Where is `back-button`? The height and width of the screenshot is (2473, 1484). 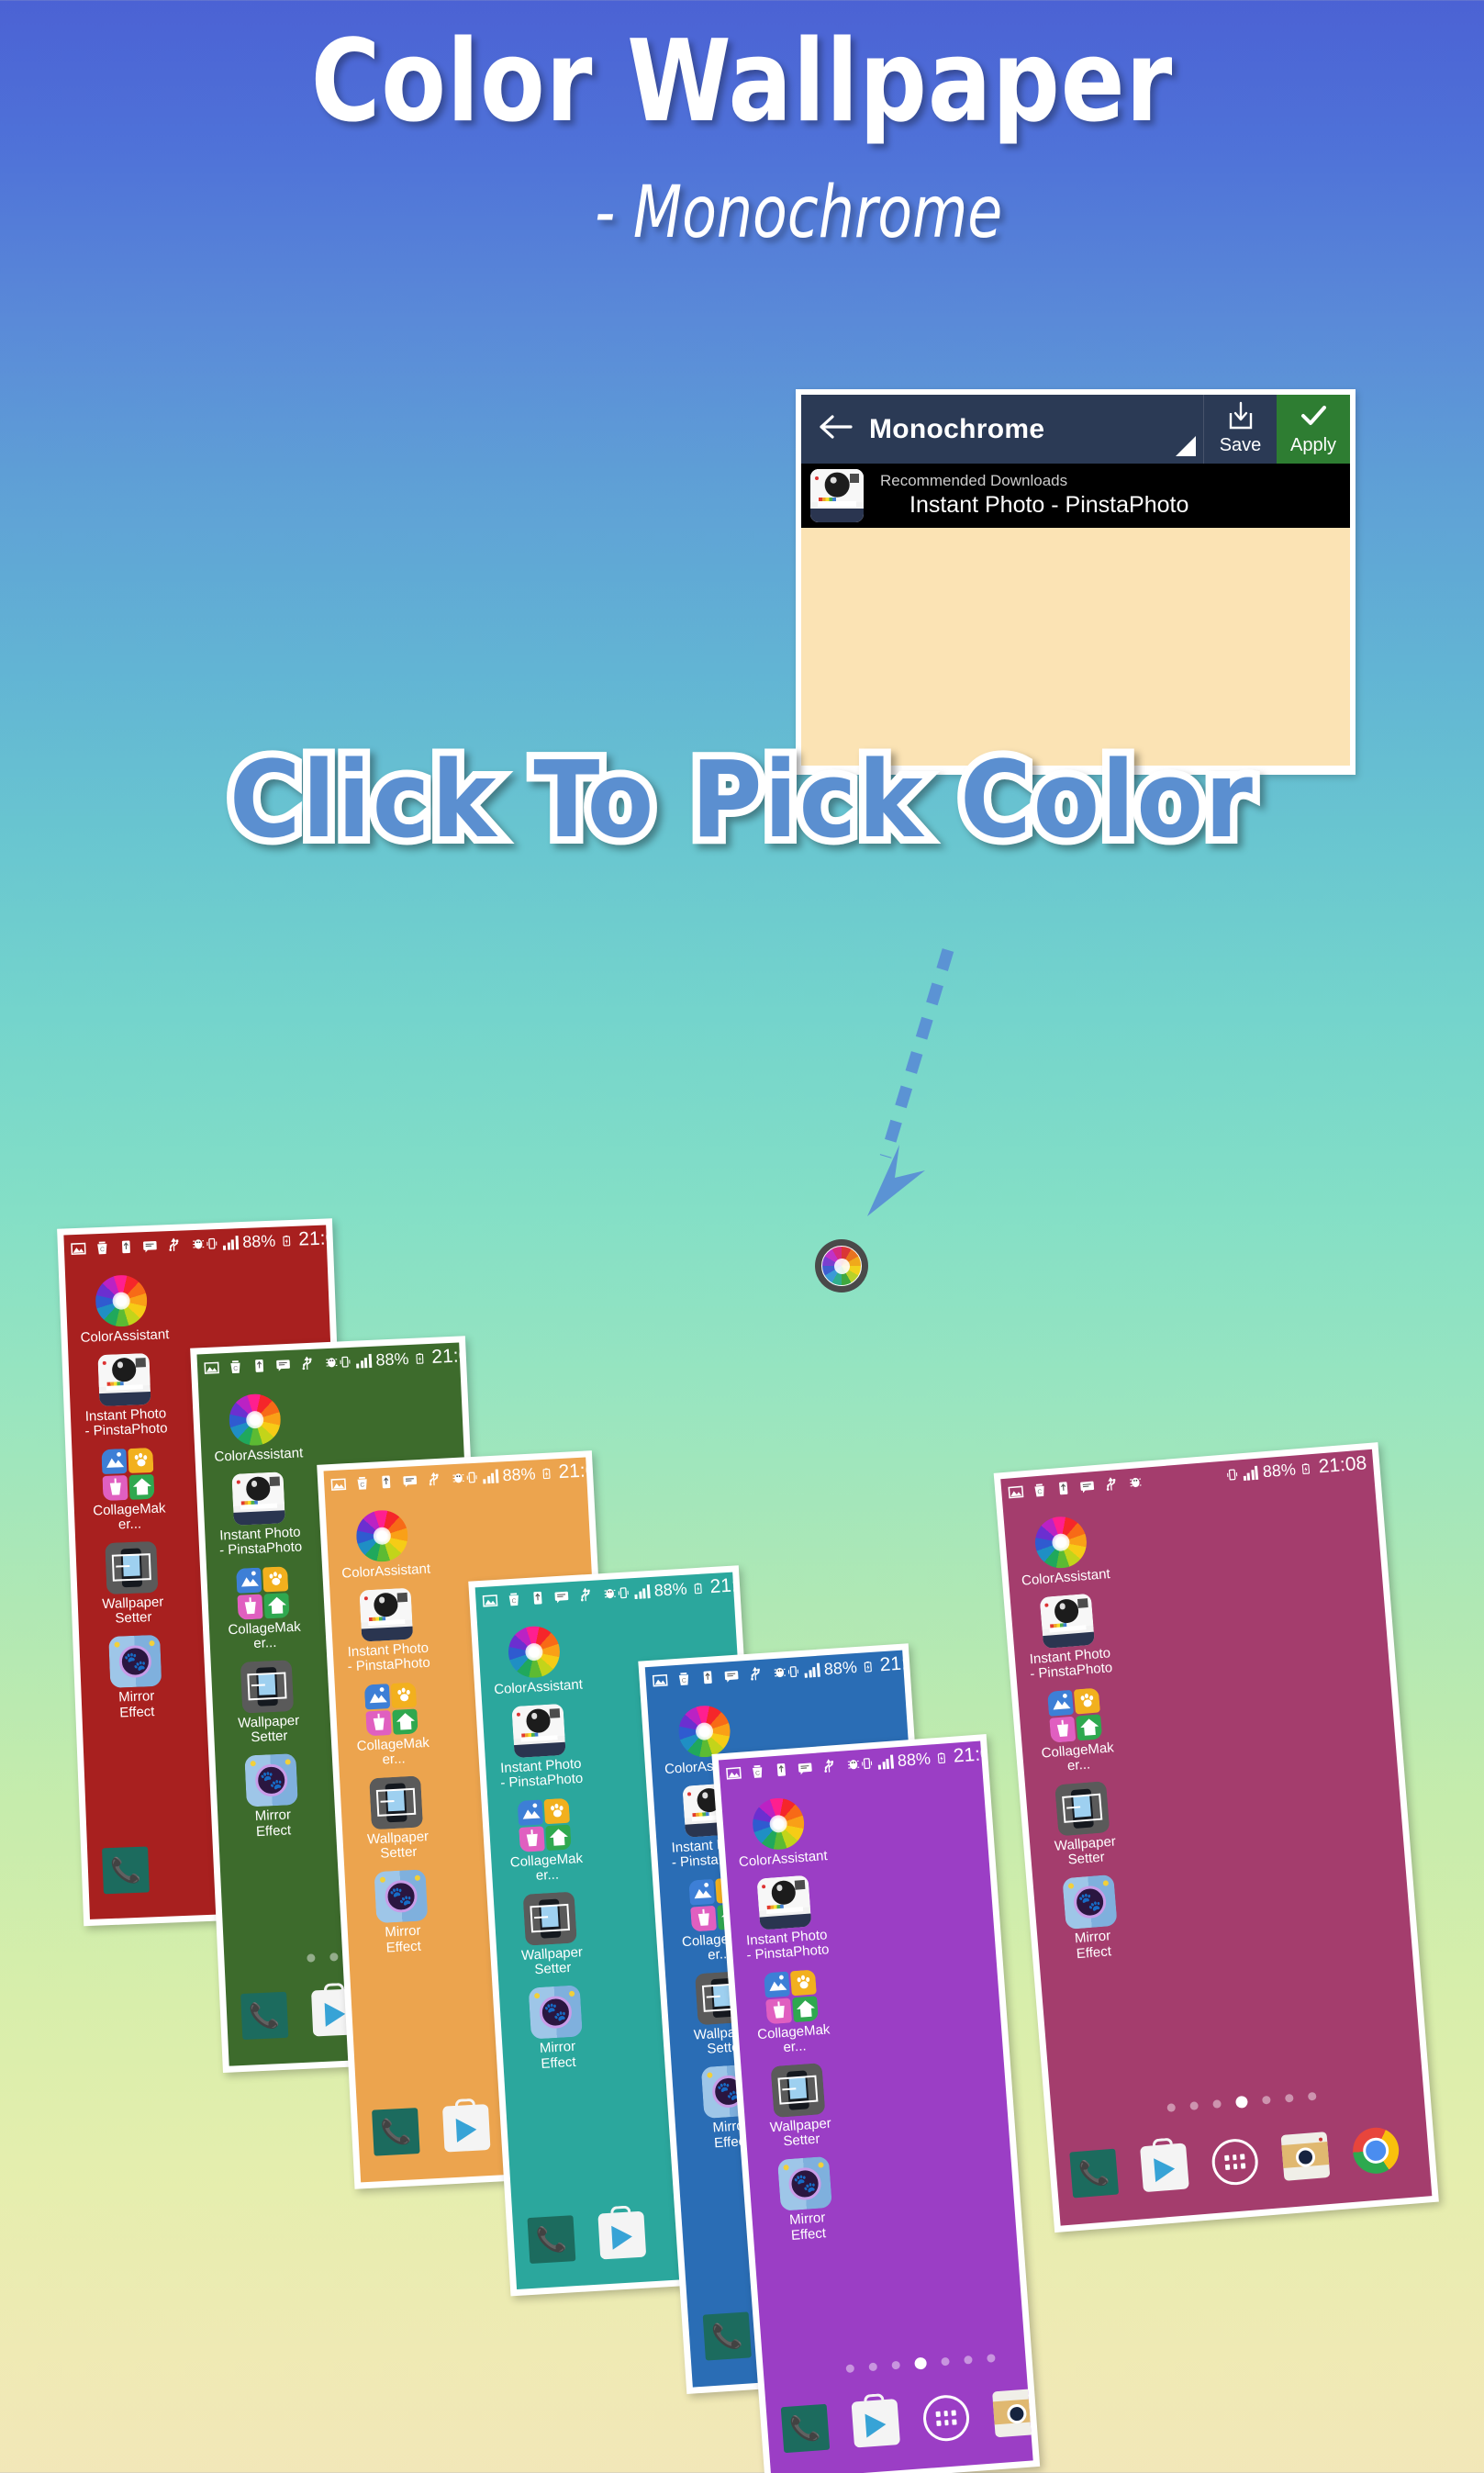 back-button is located at coordinates (835, 429).